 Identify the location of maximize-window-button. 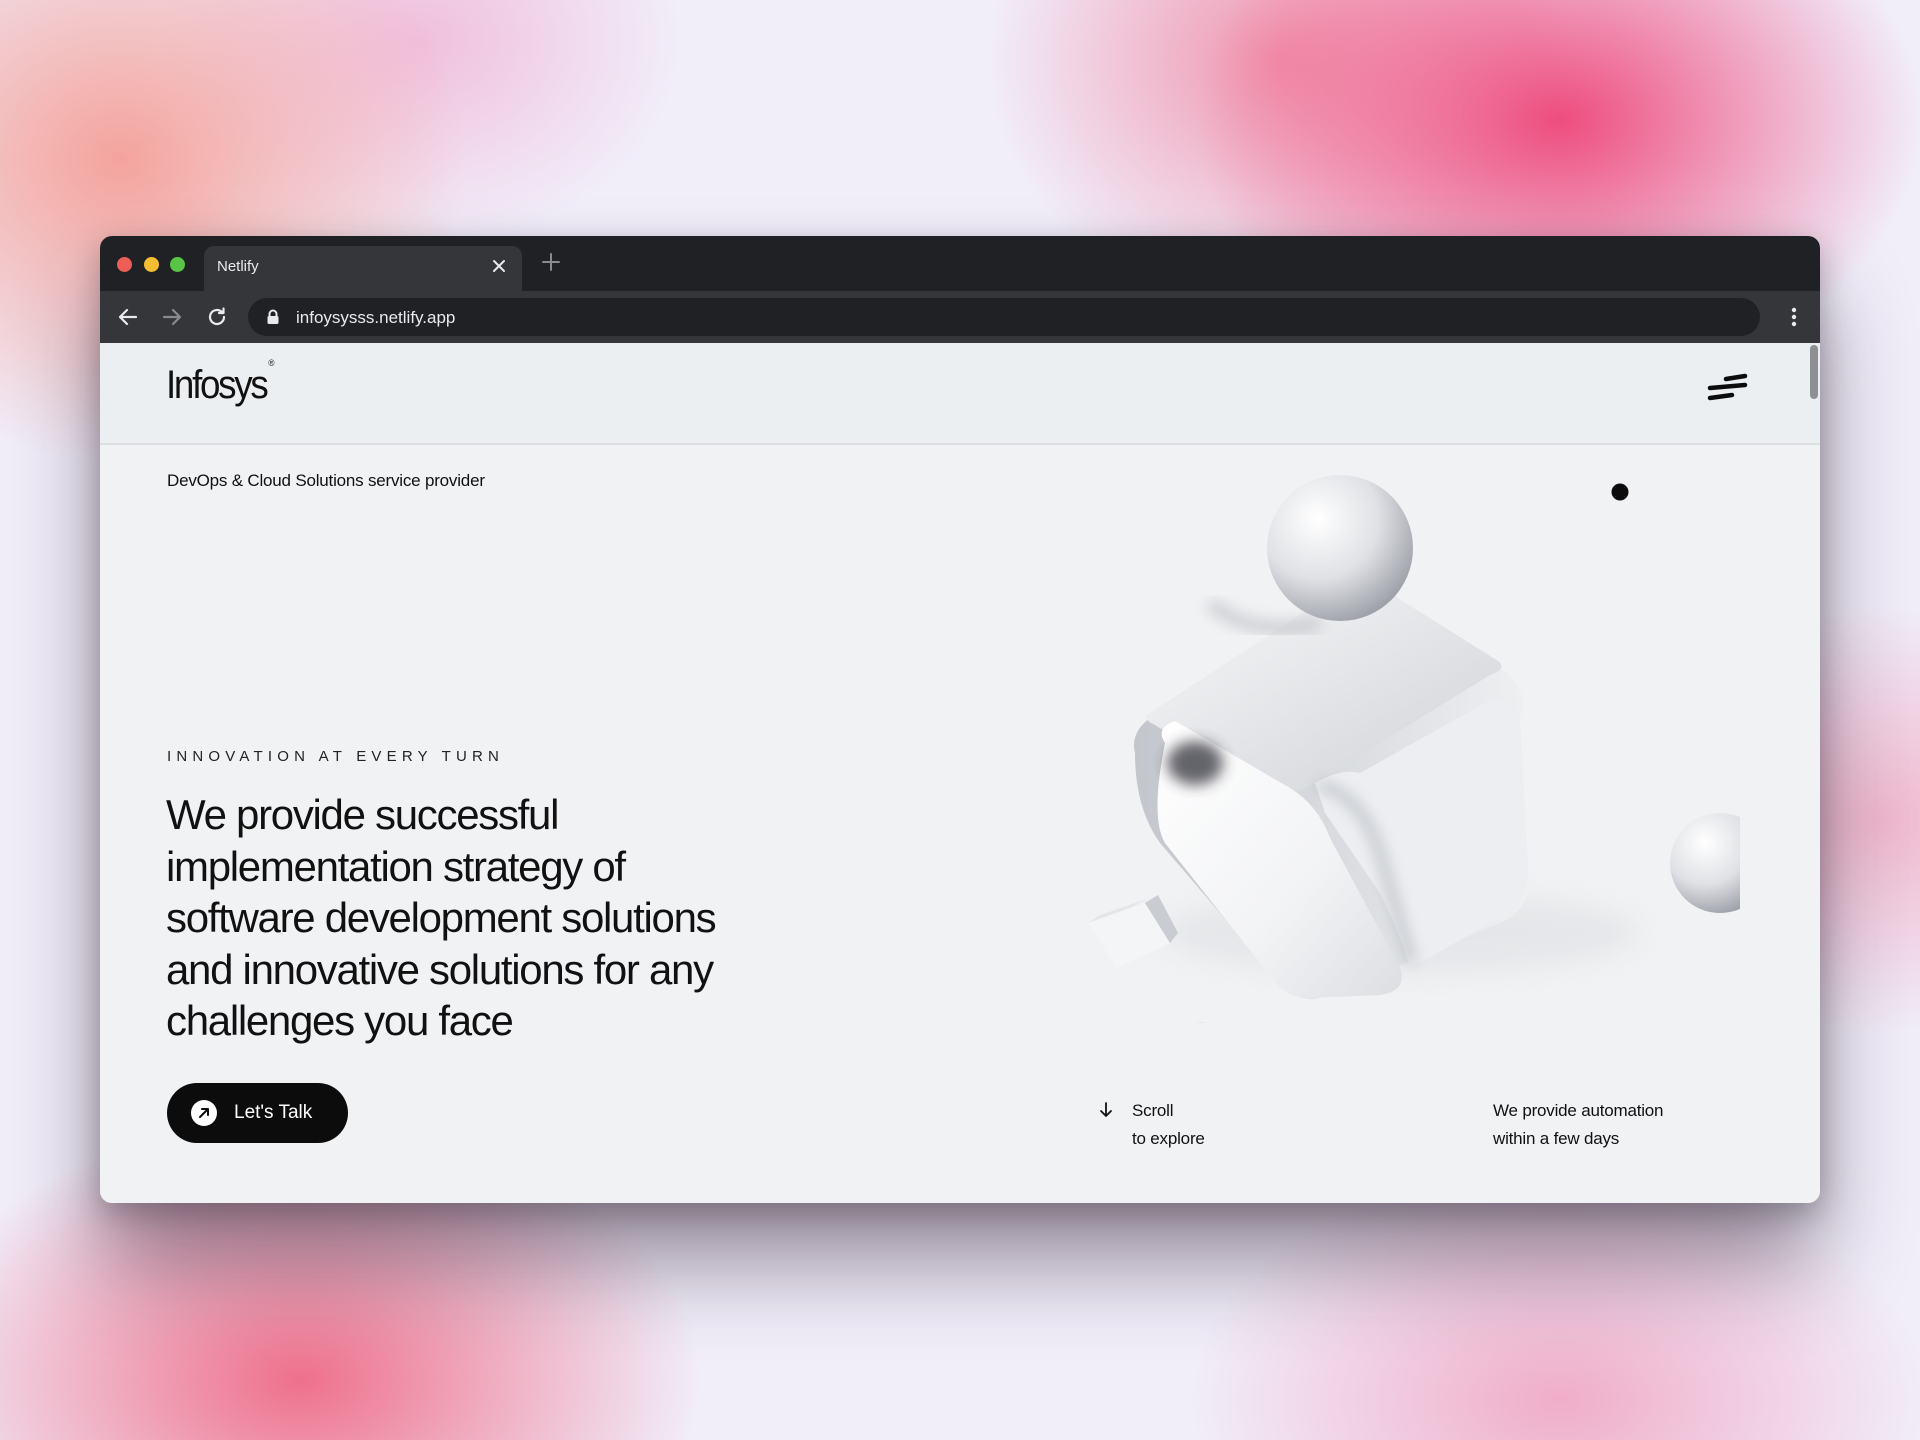
(177, 264).